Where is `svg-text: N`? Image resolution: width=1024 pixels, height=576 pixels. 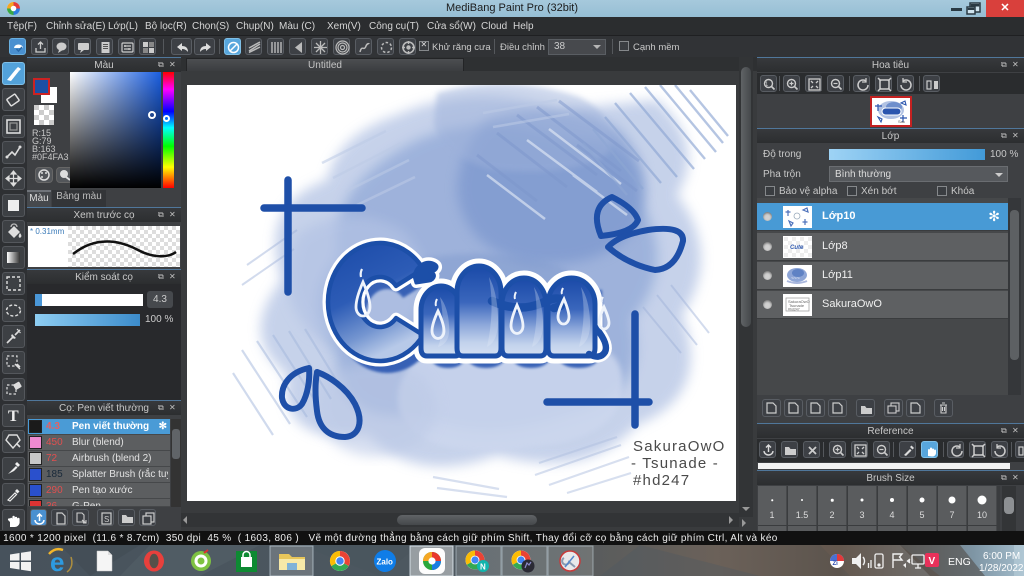
svg-text: N is located at coordinates (483, 567).